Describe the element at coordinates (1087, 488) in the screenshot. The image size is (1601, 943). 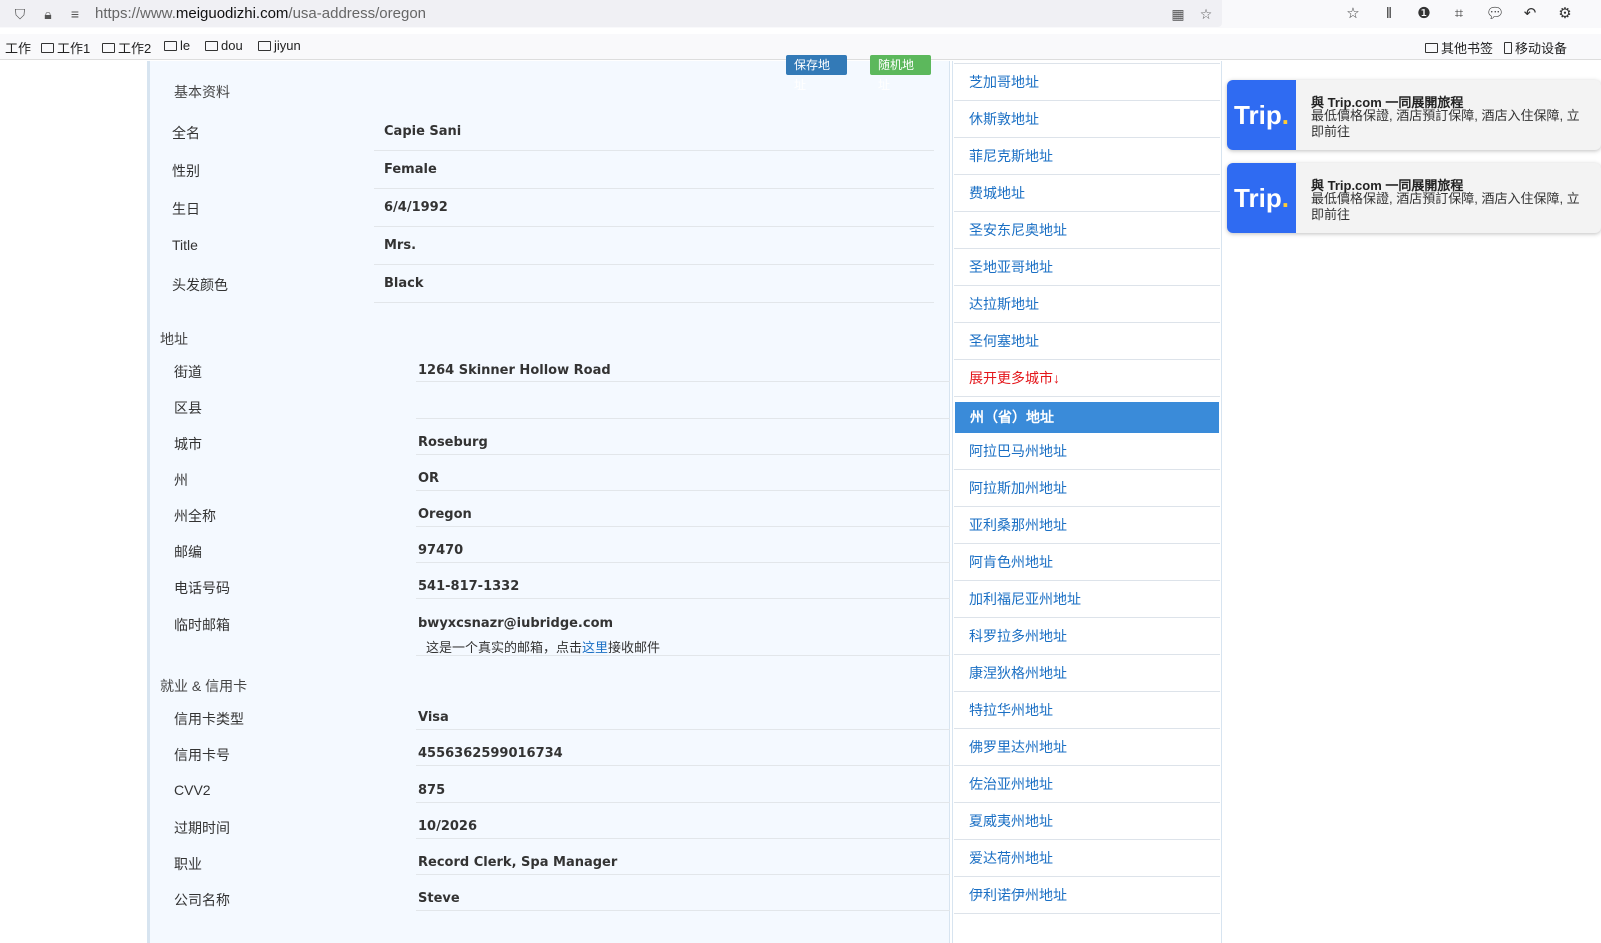
I see `sidebar-state-link: 阿拉斯加州地址` at that location.